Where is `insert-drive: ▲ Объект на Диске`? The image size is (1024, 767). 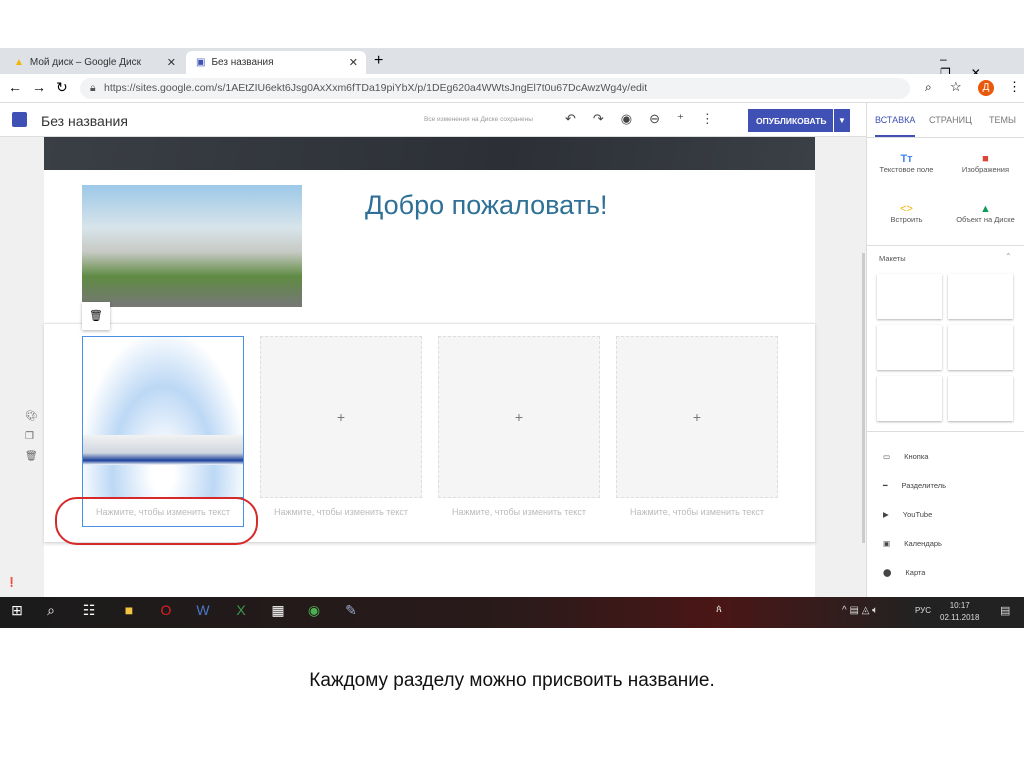
insert-drive: ▲ Объект на Диске is located at coordinates (985, 213).